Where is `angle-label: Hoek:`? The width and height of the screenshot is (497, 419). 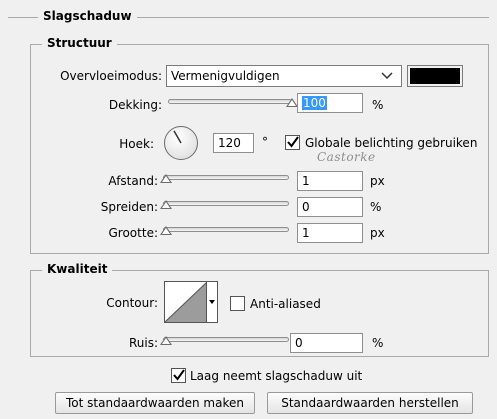
angle-label: Hoek: is located at coordinates (136, 144).